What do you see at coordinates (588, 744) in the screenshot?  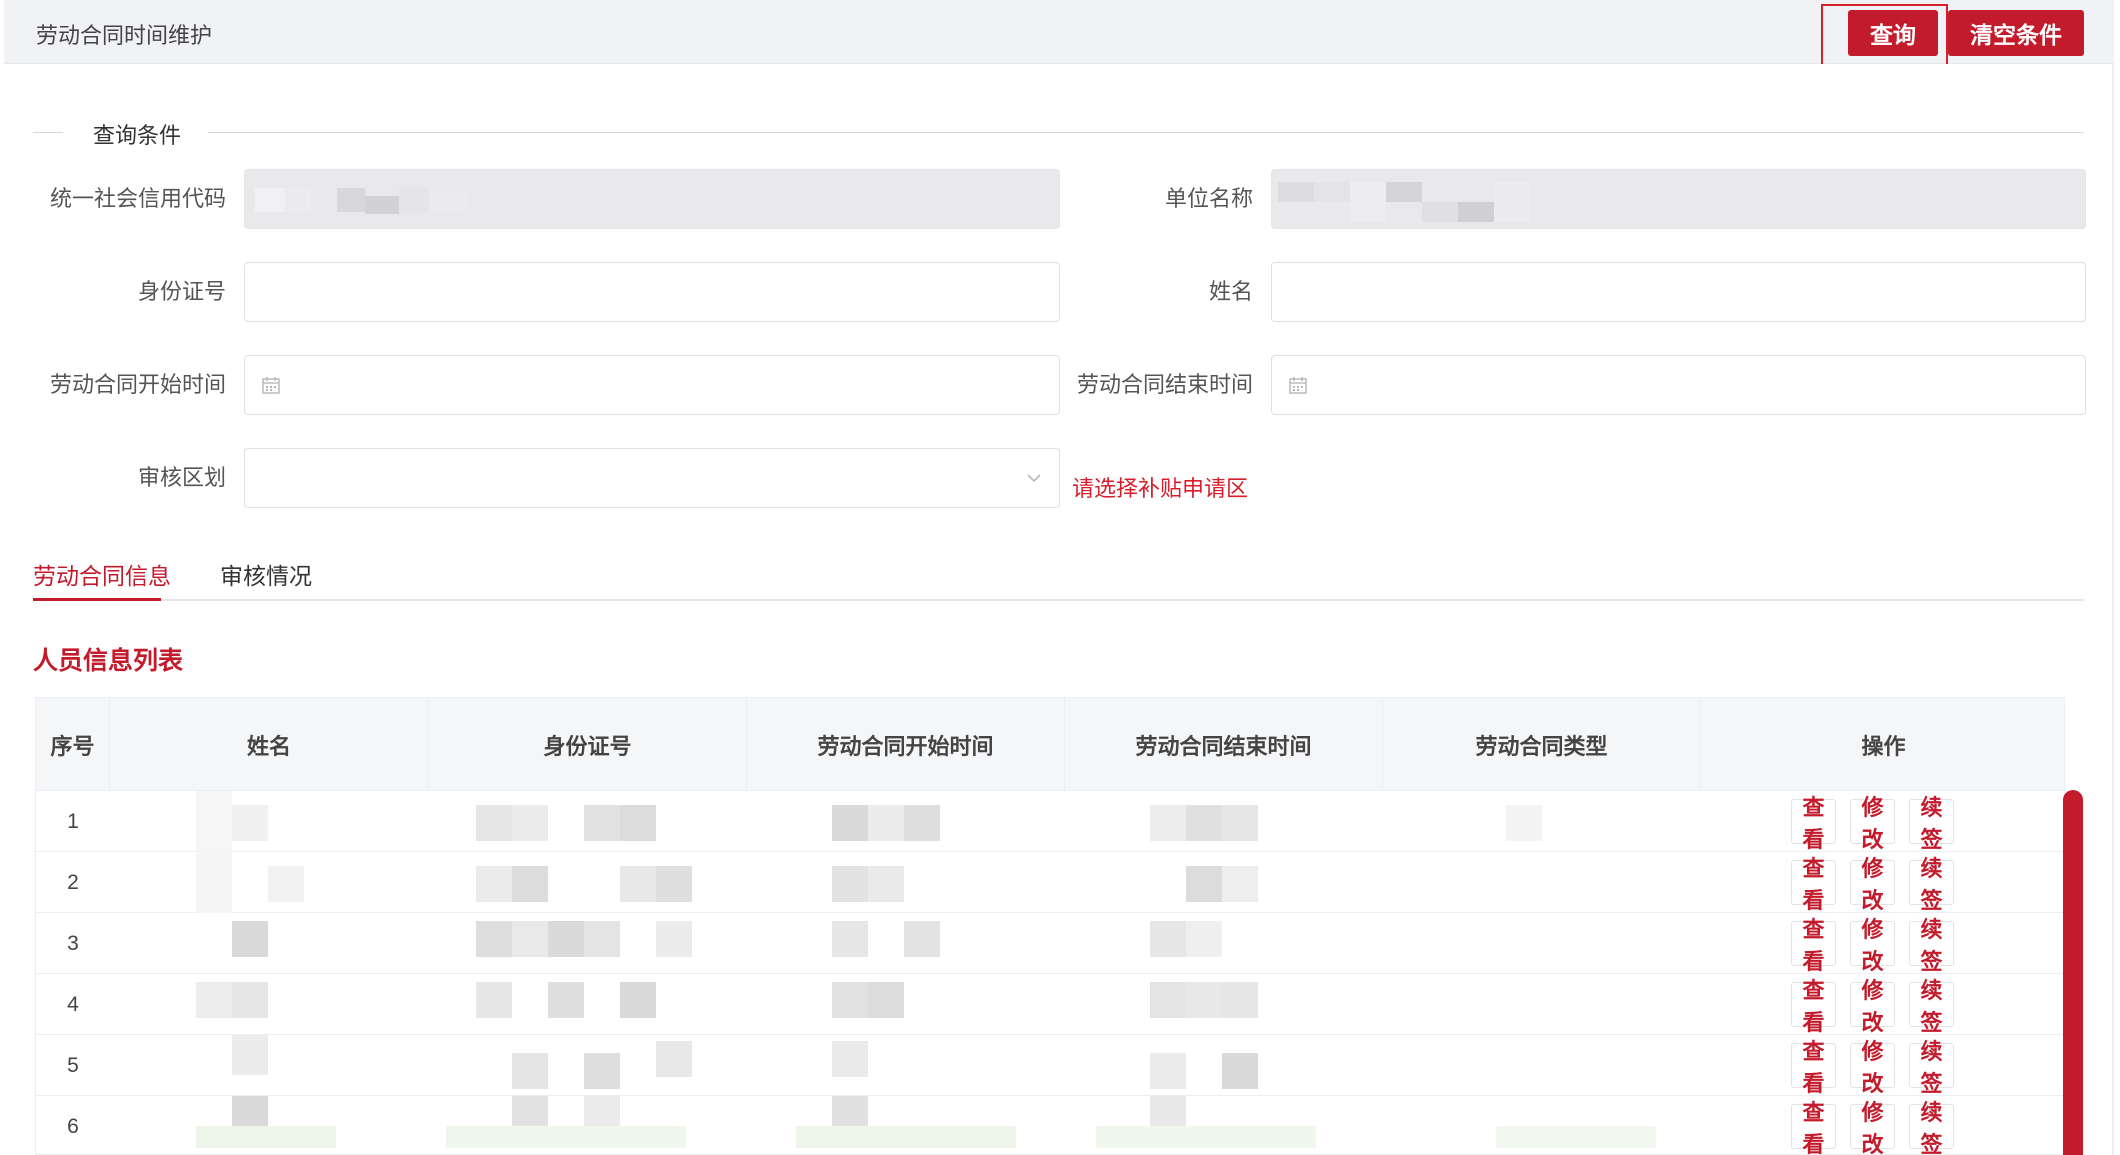 I see `col-header-id: 身份证号` at bounding box center [588, 744].